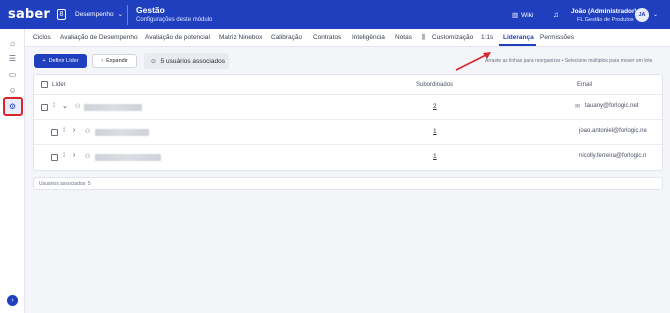  Describe the element at coordinates (642, 15) in the screenshot. I see `avatar: JA` at that location.